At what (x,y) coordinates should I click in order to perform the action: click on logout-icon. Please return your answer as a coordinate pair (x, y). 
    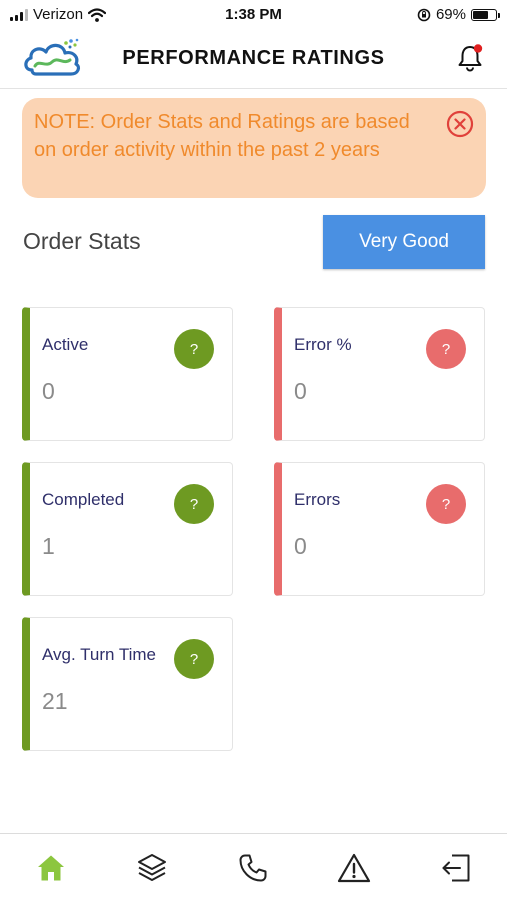
    Looking at the image, I should click on (456, 868).